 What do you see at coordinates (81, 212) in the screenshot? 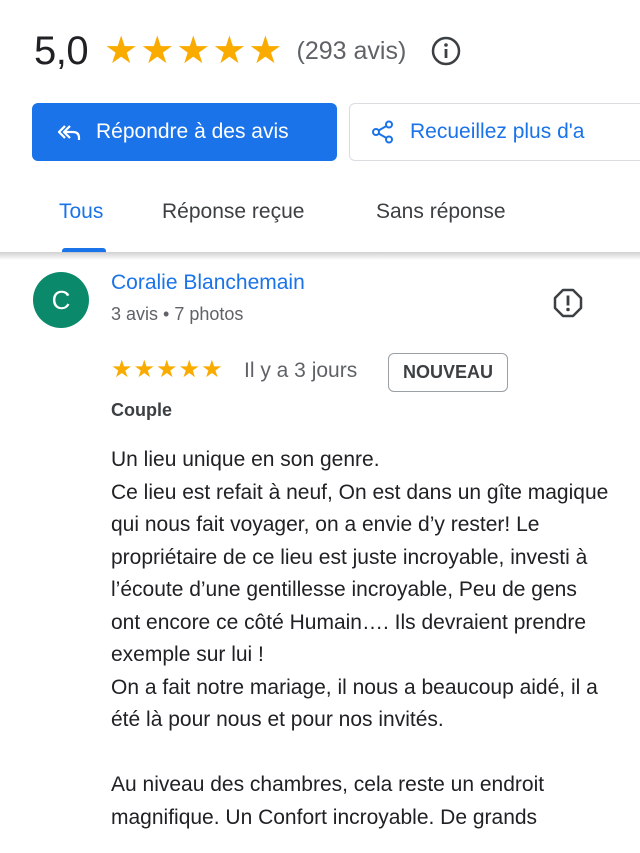
I see `tab-all: Tous` at bounding box center [81, 212].